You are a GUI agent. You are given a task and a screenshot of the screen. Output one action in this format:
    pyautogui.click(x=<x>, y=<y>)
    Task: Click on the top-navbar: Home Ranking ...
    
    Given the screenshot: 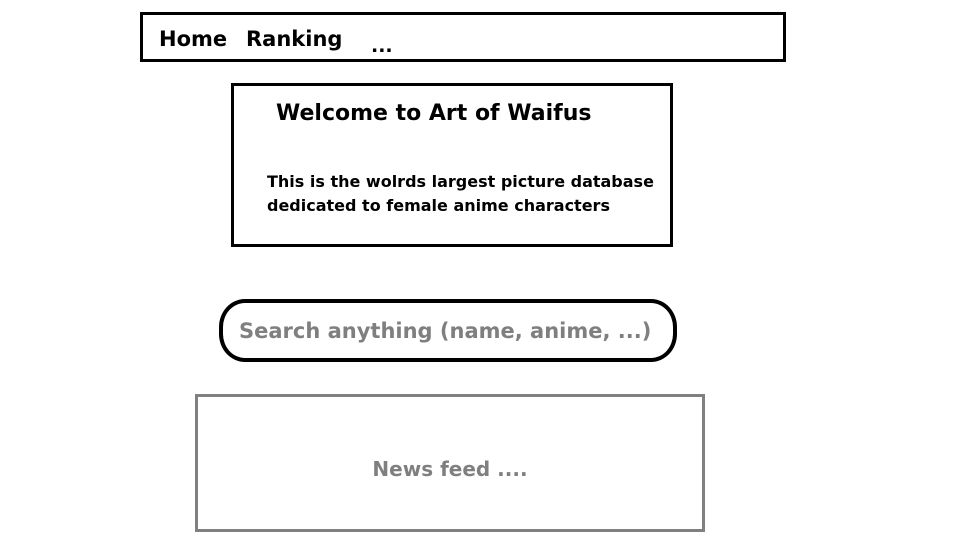 What is the action you would take?
    pyautogui.click(x=463, y=37)
    